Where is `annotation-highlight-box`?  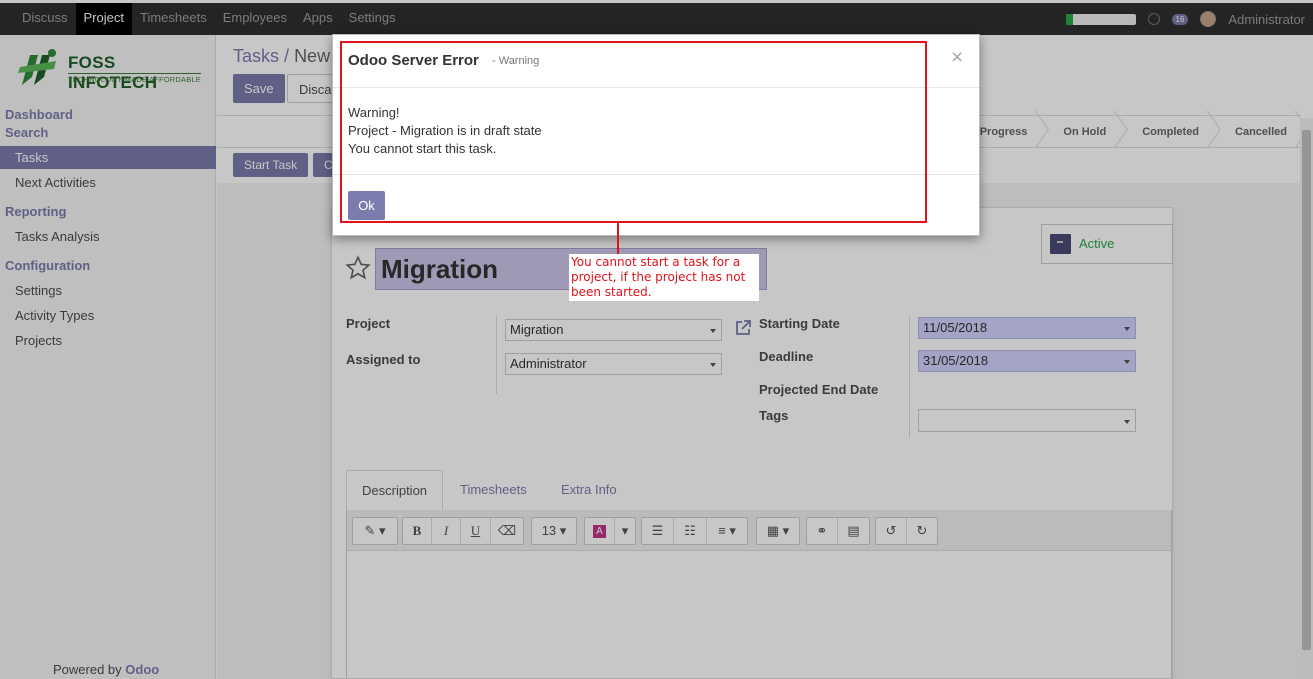
annotation-highlight-box is located at coordinates (633, 132).